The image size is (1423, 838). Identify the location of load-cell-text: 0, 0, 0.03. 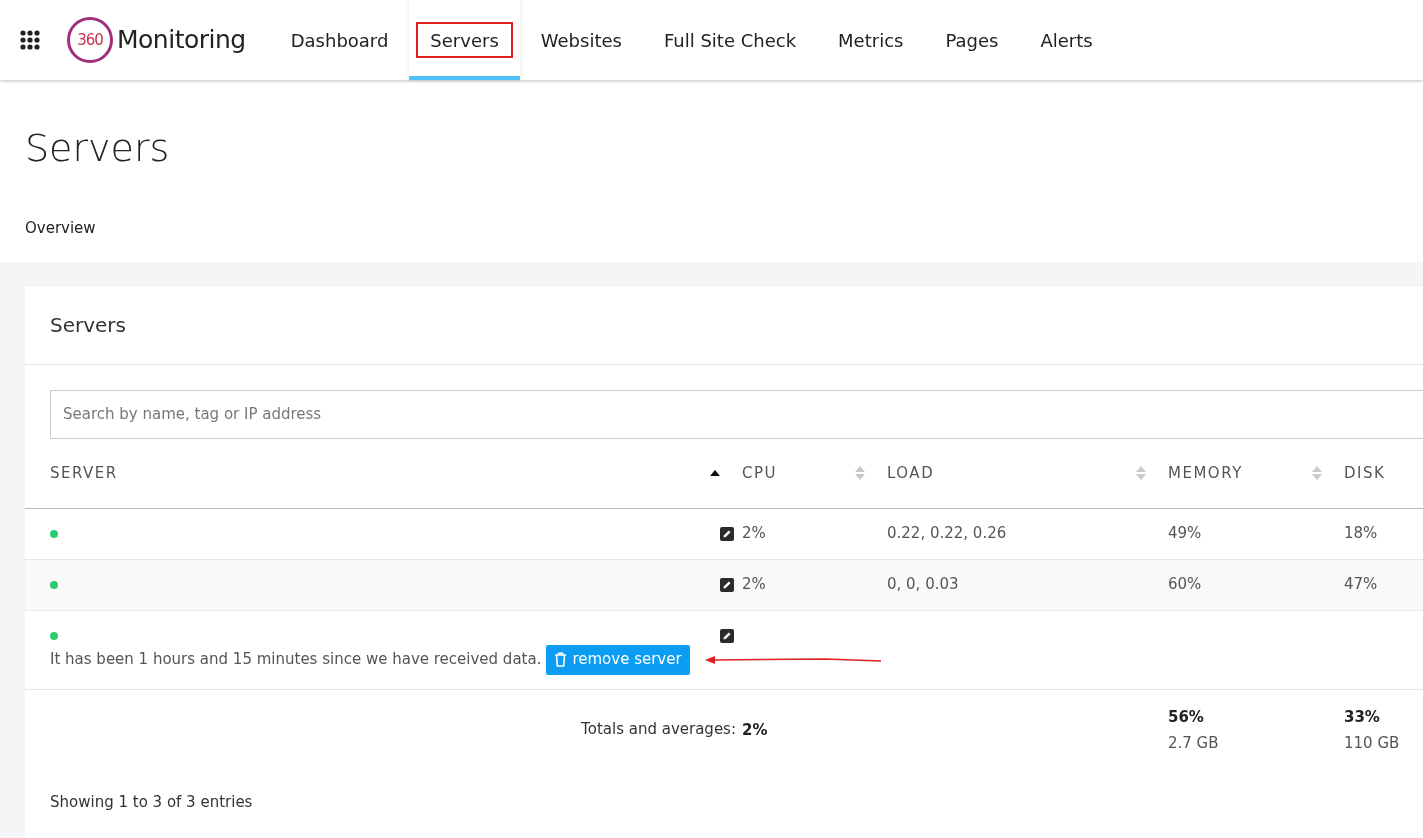
(923, 585).